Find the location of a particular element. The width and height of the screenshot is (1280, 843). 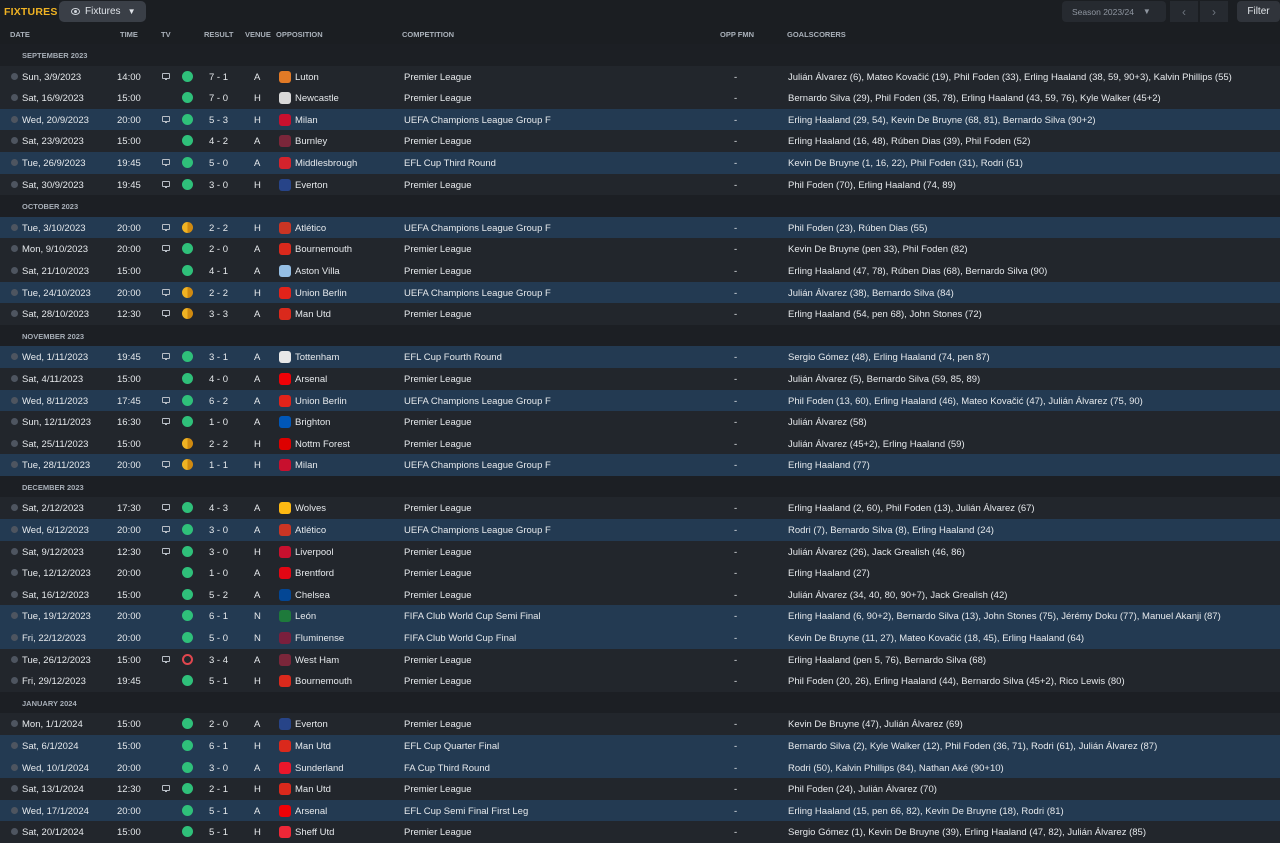

fixture-opposition: Everton is located at coordinates (311, 724).